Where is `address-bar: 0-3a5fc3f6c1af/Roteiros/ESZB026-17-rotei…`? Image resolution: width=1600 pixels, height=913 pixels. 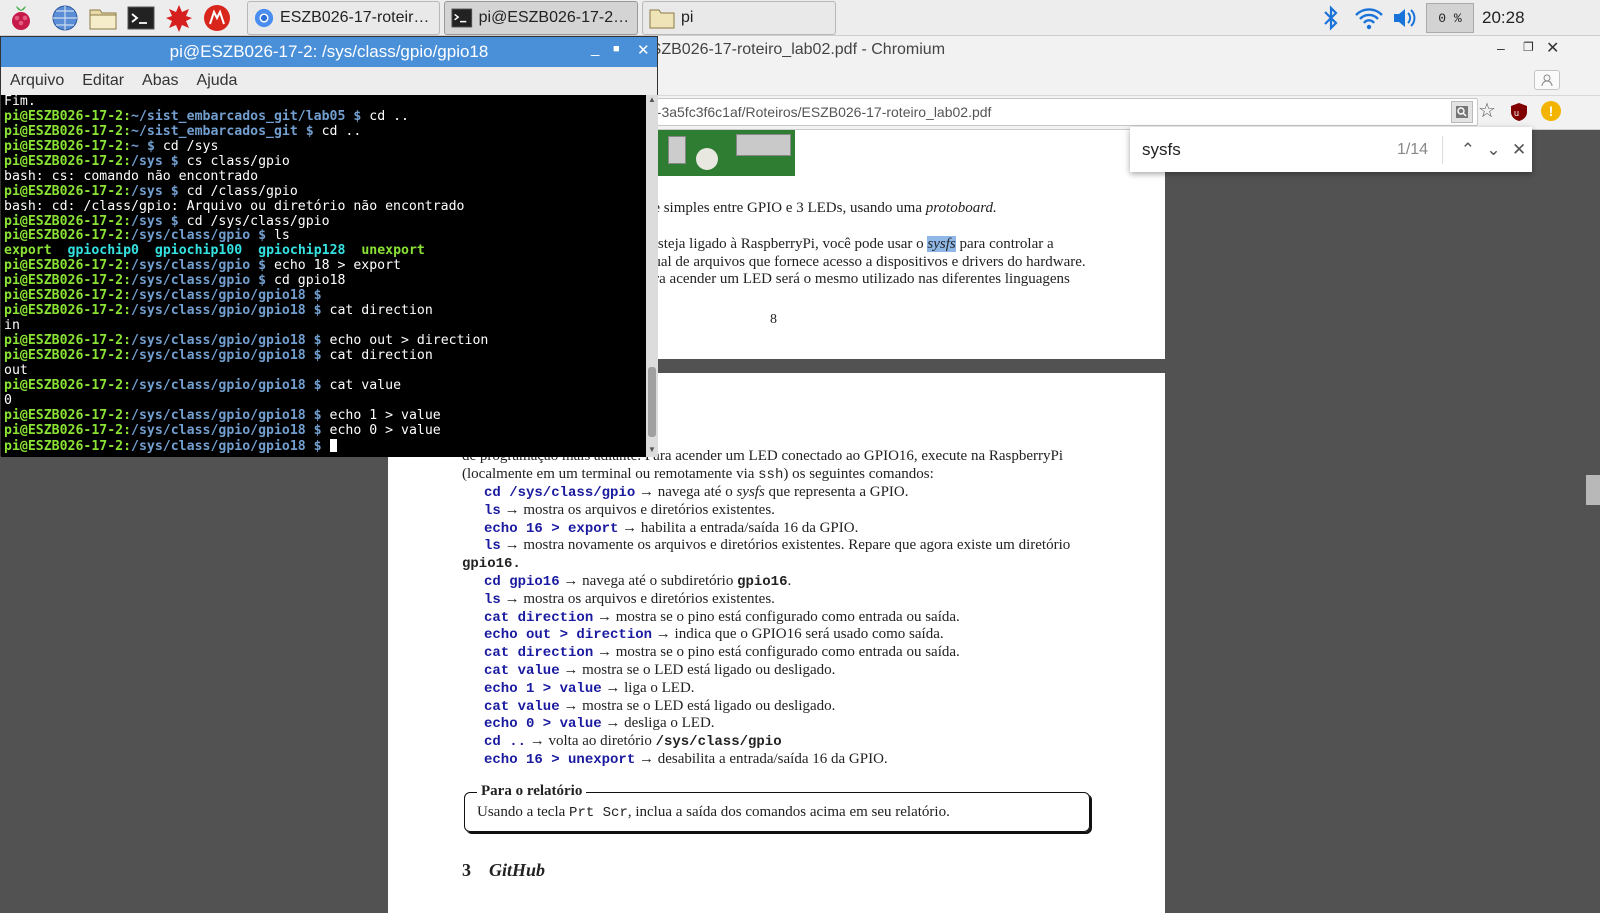
address-bar: 0-3a5fc3f6c1af/Roteiros/ESZB026-17-rotei… is located at coordinates (1059, 112).